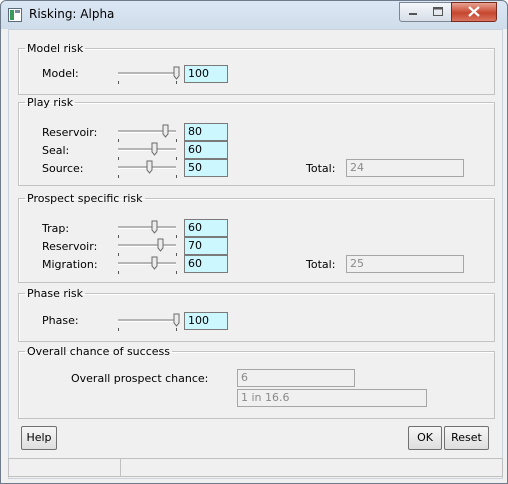  I want to click on minimize-icon, so click(413, 17).